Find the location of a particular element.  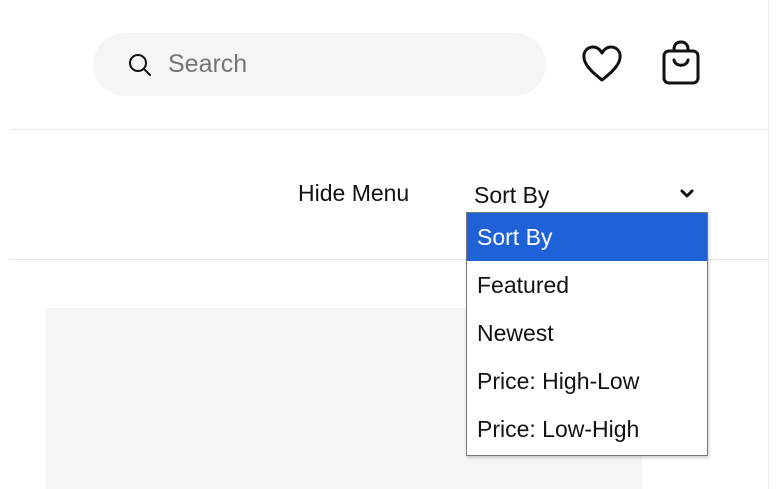

favorites-button is located at coordinates (602, 65).